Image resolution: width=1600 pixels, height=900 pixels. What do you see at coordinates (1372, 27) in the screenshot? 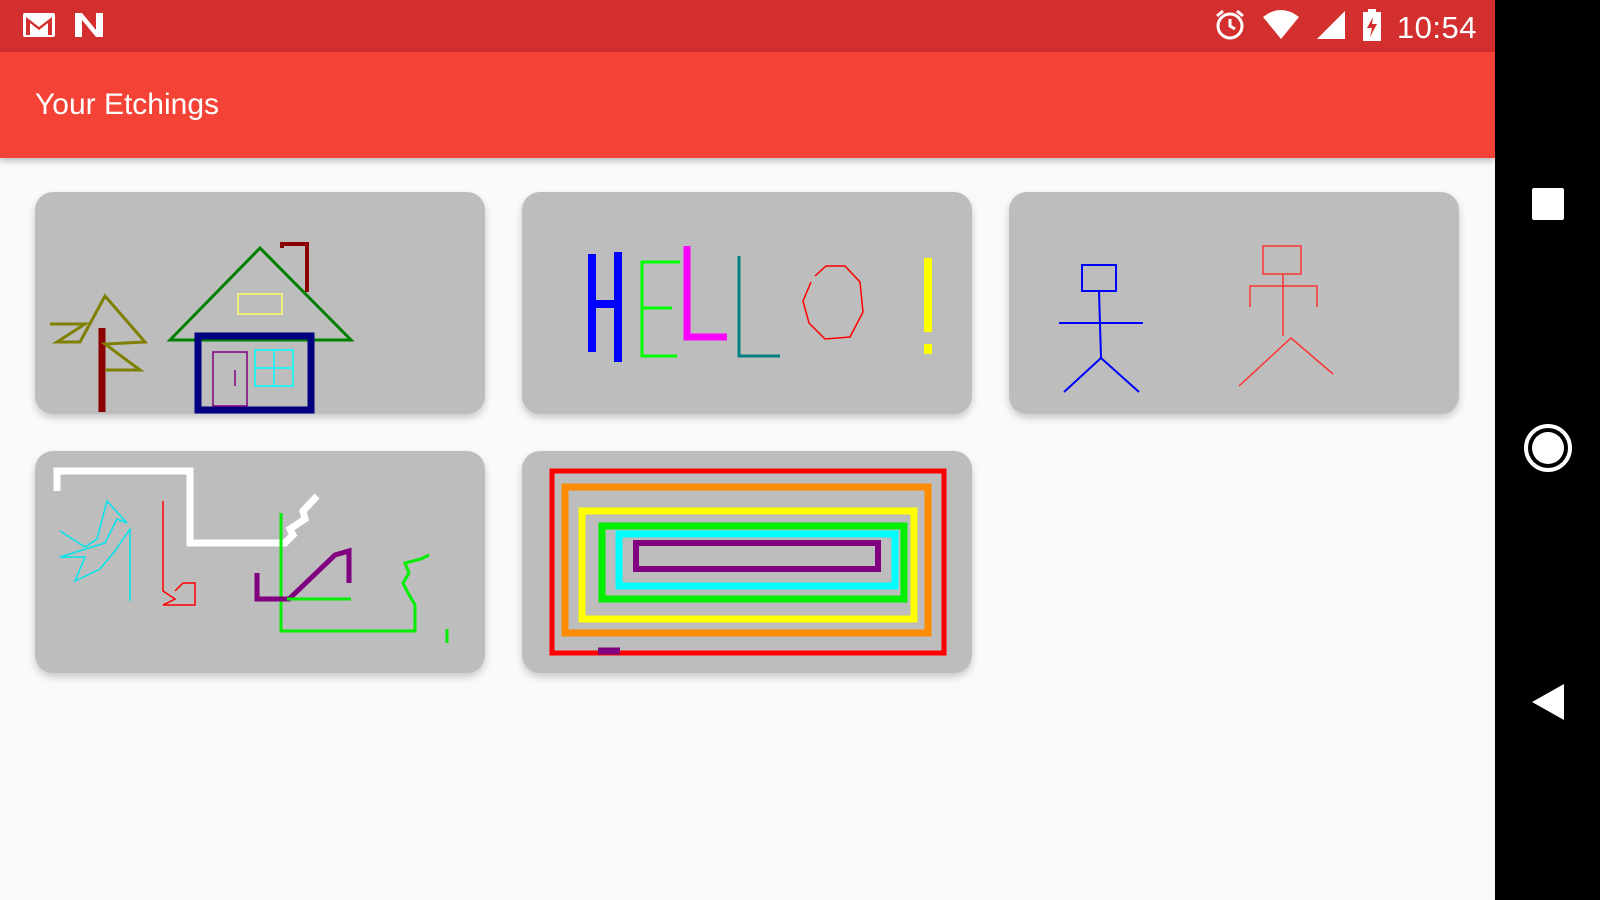
I see `battery-charging-icon` at bounding box center [1372, 27].